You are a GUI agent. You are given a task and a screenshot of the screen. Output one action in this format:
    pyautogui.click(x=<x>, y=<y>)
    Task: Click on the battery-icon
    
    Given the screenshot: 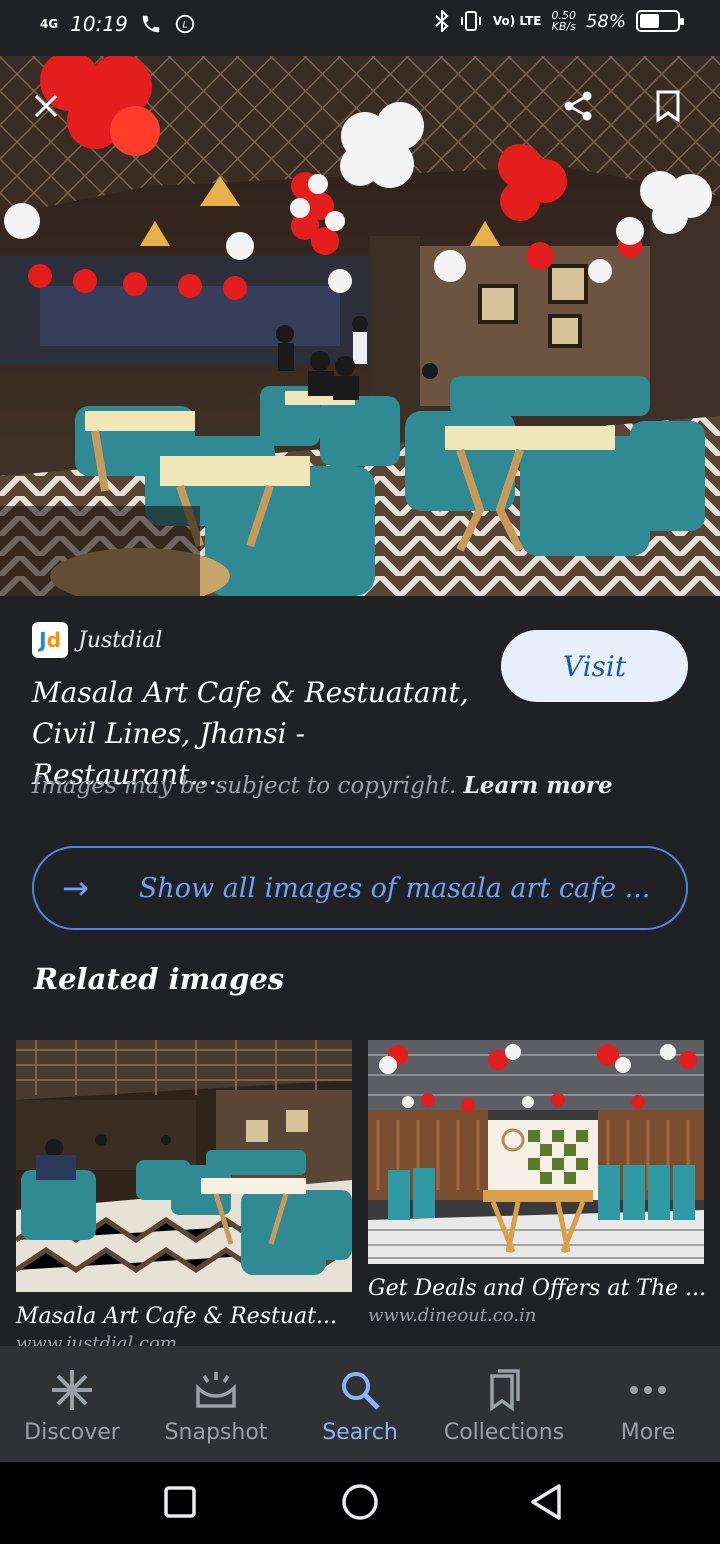 What is the action you would take?
    pyautogui.click(x=660, y=21)
    